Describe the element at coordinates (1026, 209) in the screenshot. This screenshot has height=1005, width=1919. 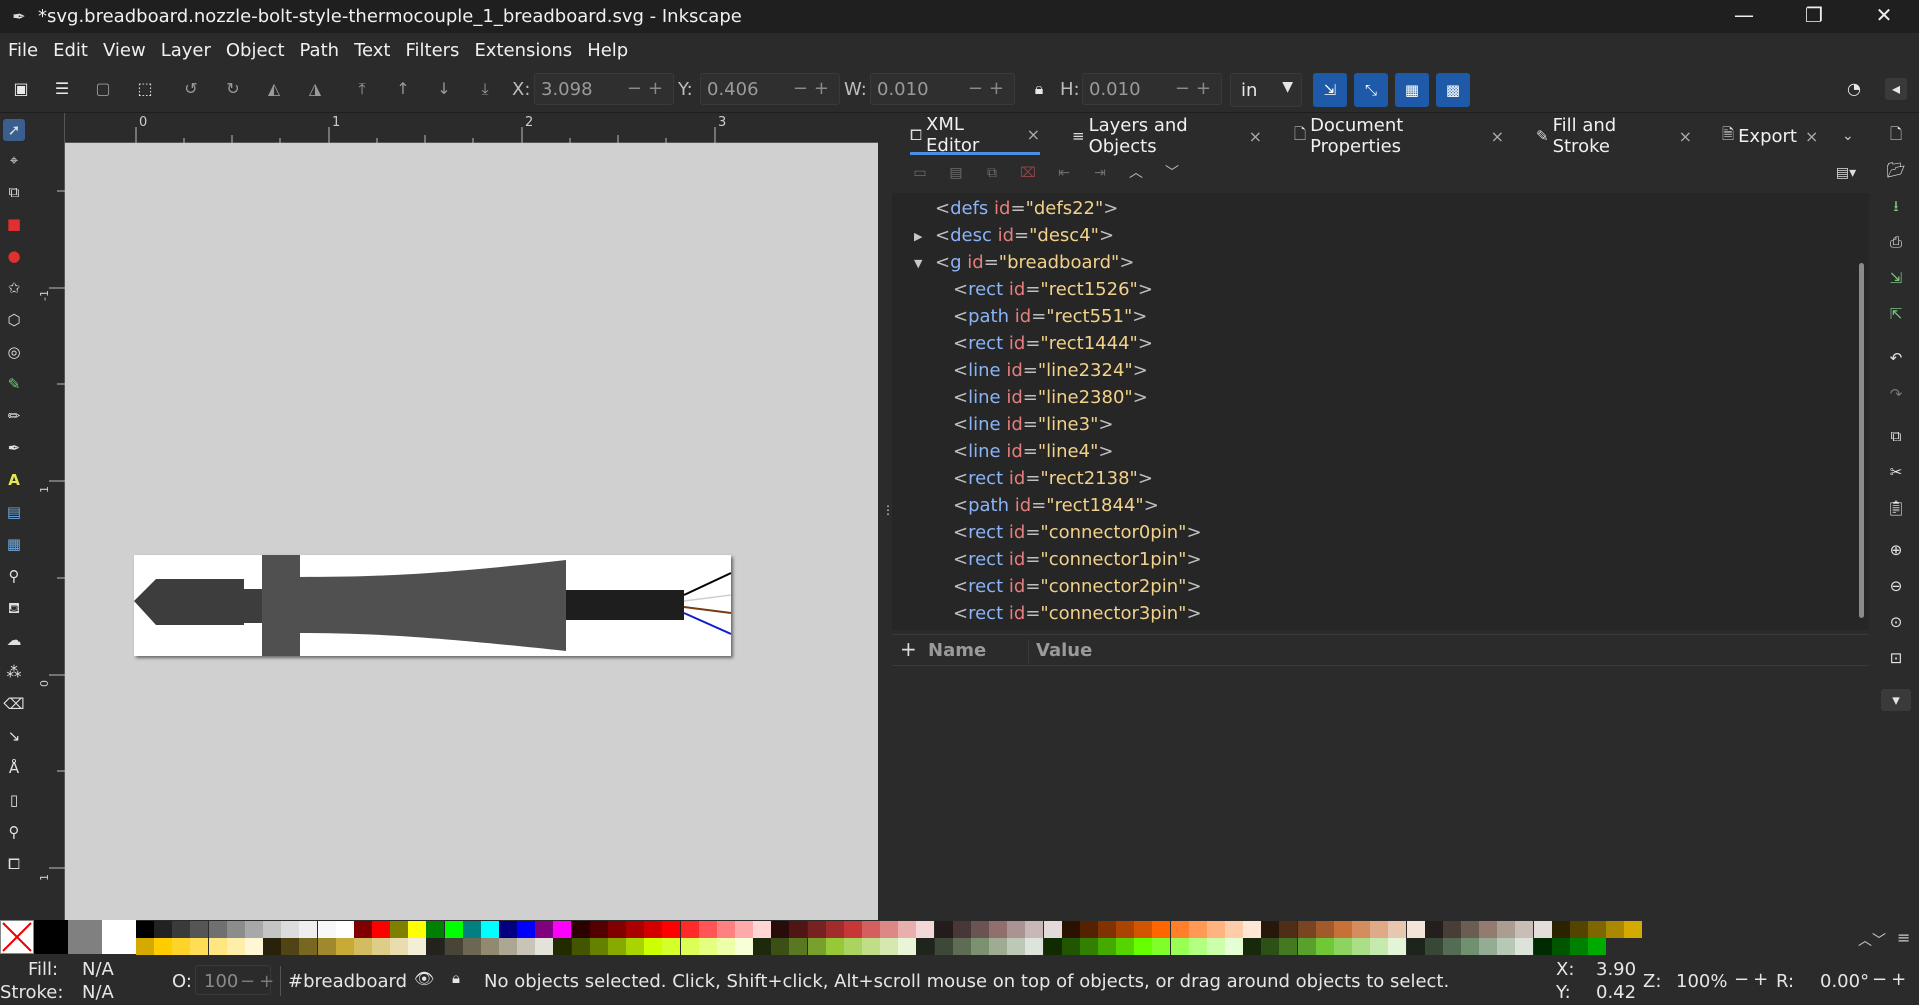
I see `xml-node-row: <defs id="defs22">` at that location.